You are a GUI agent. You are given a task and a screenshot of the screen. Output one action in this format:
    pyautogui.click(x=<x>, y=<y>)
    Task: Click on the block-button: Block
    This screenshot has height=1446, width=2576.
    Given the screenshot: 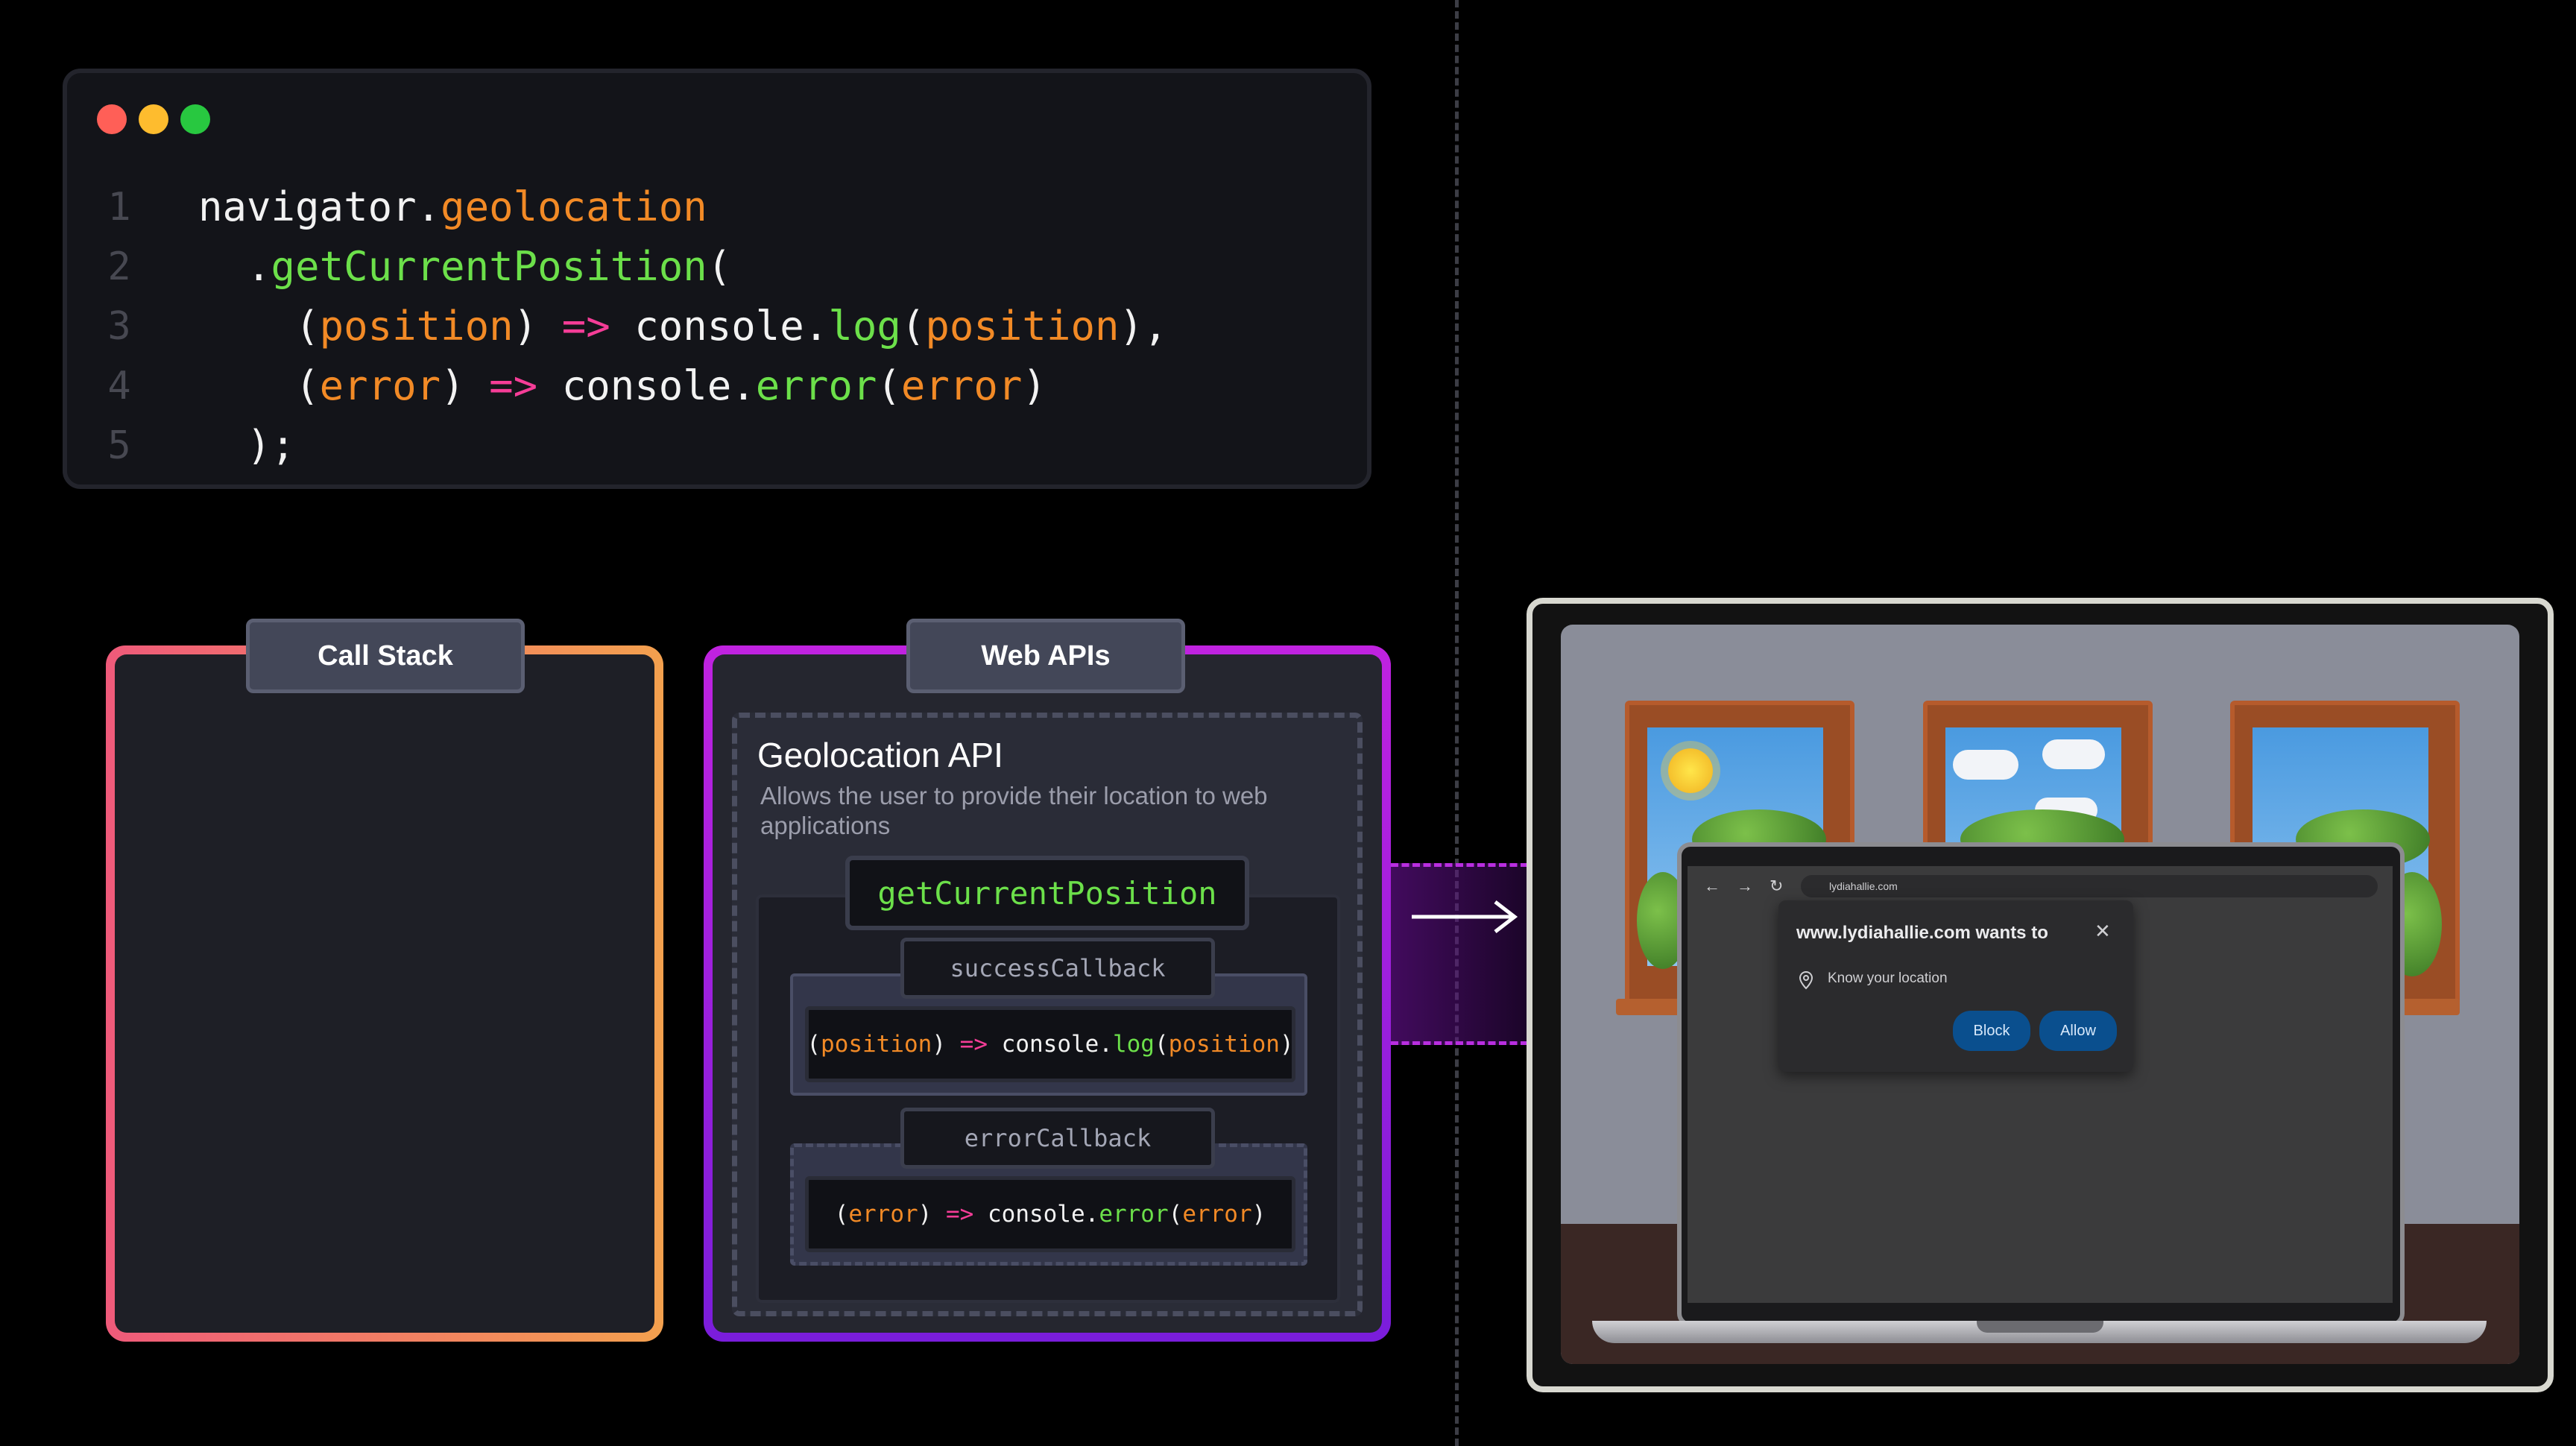 What is the action you would take?
    pyautogui.click(x=1992, y=1031)
    